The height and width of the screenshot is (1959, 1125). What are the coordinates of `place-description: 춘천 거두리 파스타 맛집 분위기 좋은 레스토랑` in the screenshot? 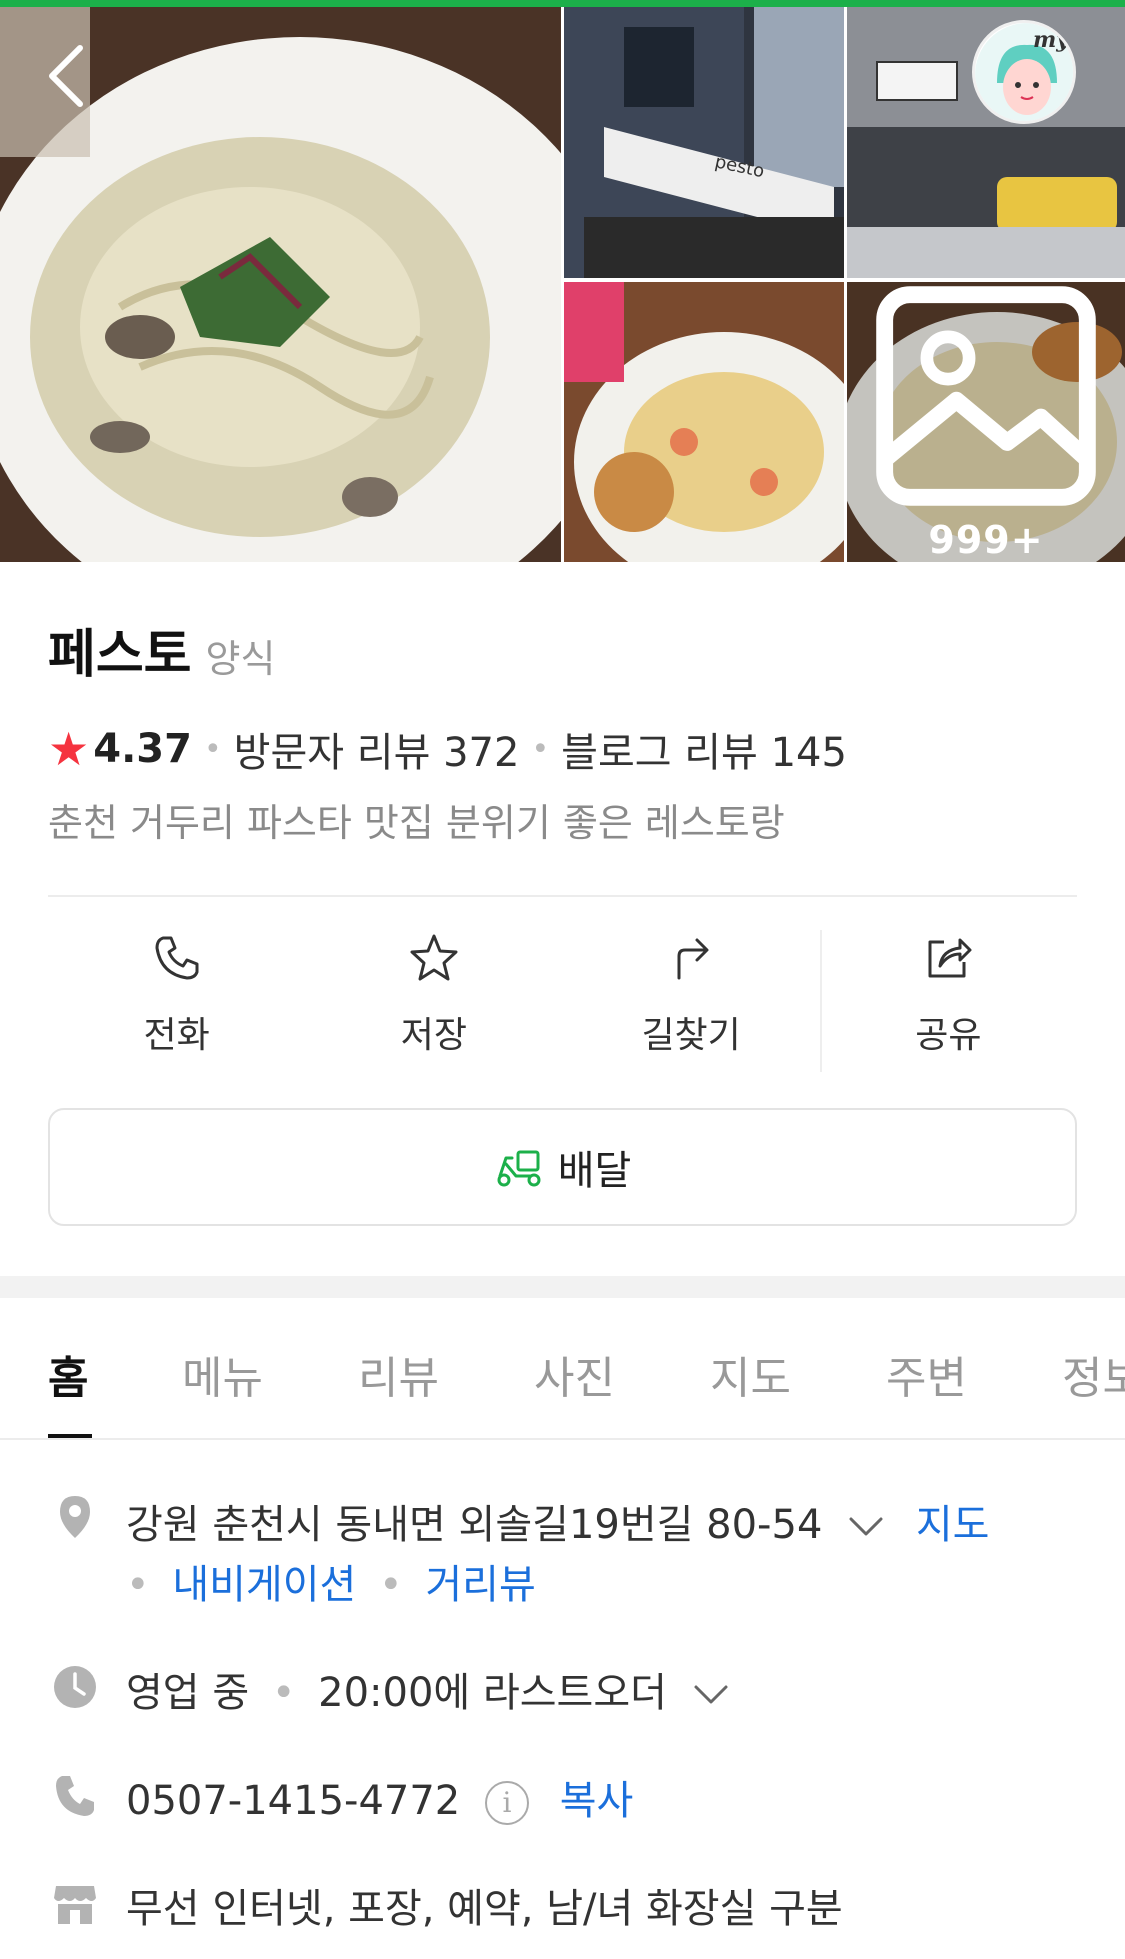 It's located at (416, 823).